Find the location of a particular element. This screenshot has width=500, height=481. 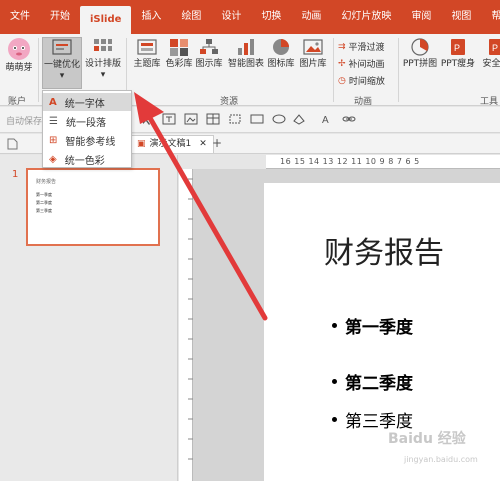

menu-item-unify-paragraph: ☰ 统一段落 is located at coordinates (87, 121).